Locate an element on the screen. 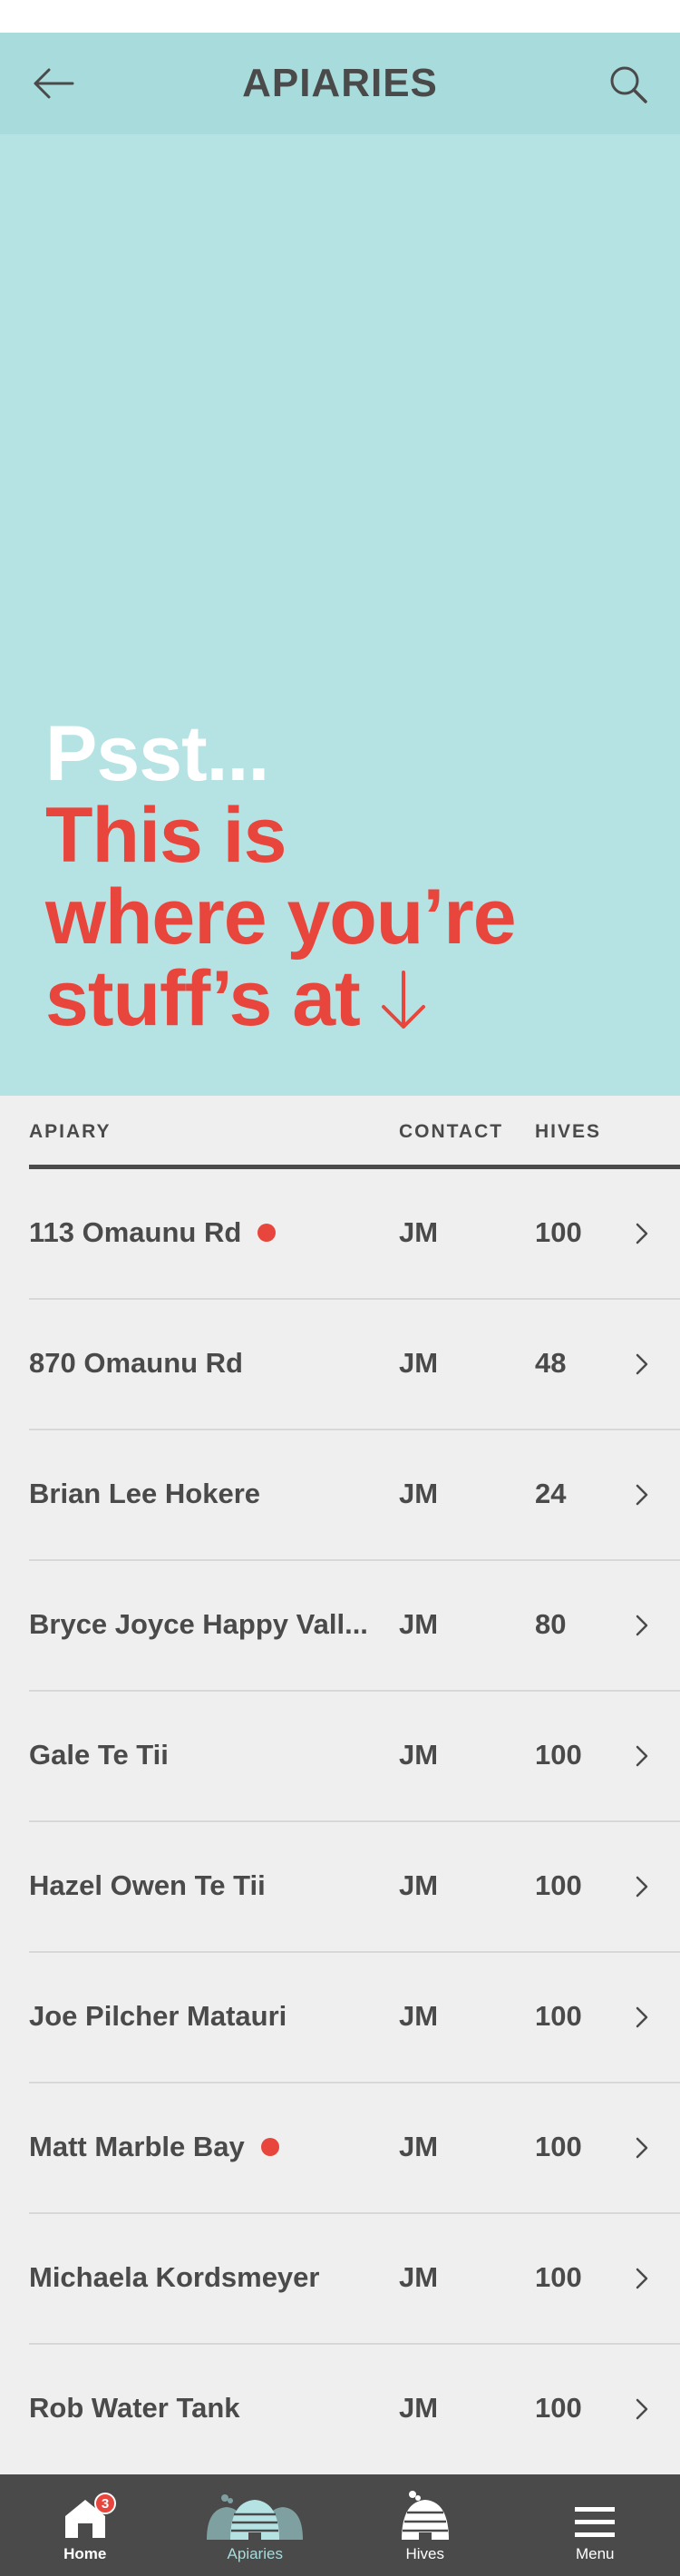 Image resolution: width=680 pixels, height=2576 pixels. hero-line-3: where you’re is located at coordinates (281, 917).